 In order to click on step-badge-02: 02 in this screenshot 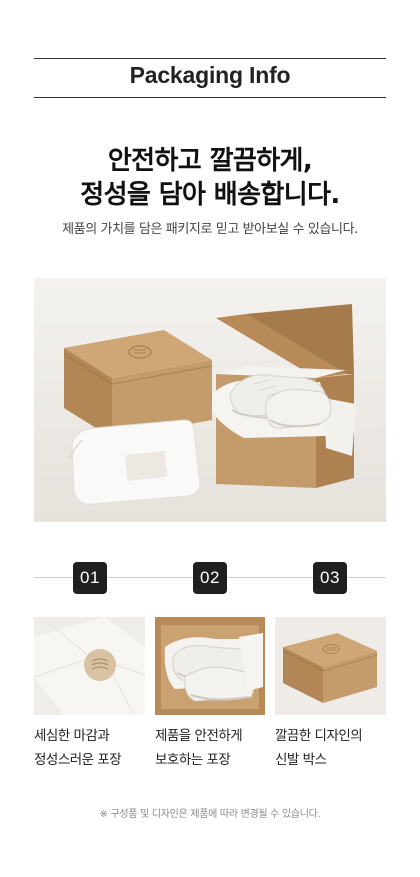, I will do `click(210, 578)`.